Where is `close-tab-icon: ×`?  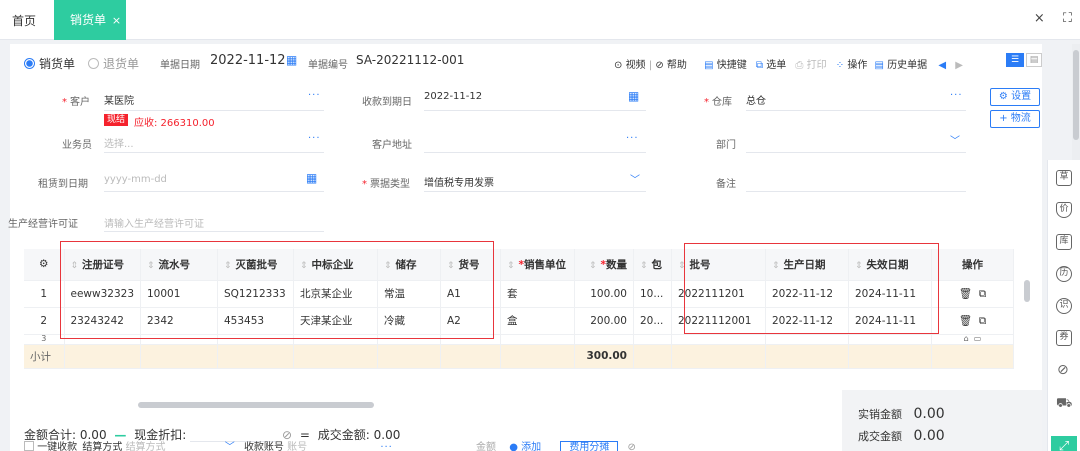 close-tab-icon: × is located at coordinates (116, 20).